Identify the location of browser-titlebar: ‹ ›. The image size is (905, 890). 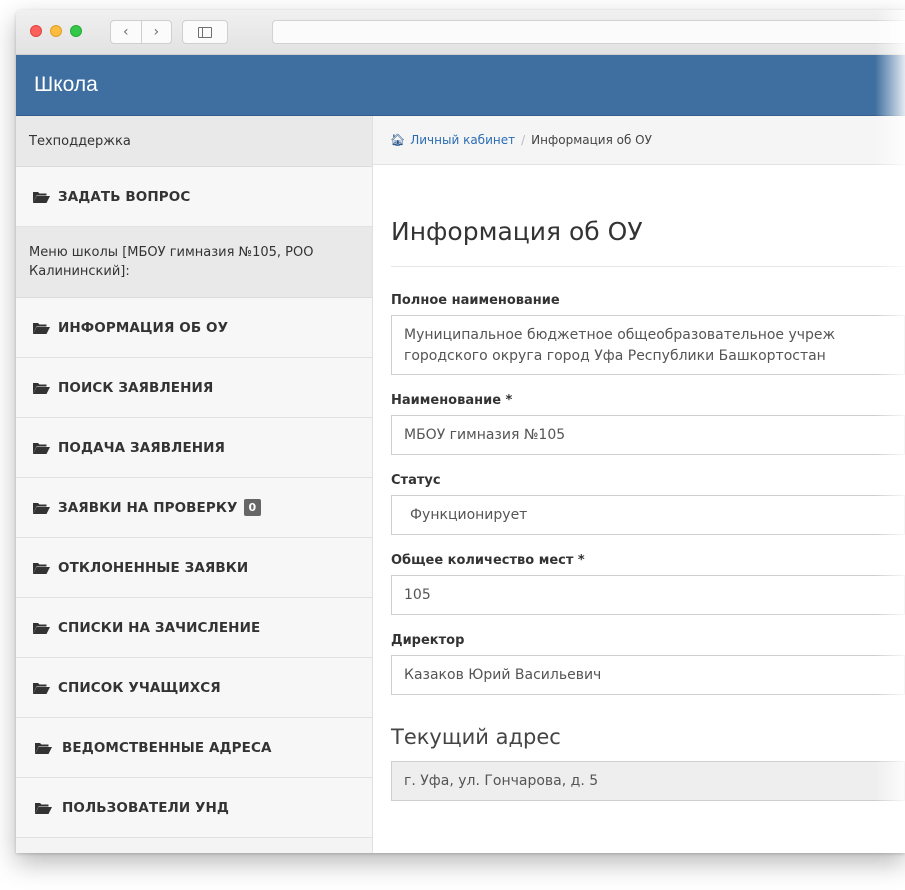
(460, 32).